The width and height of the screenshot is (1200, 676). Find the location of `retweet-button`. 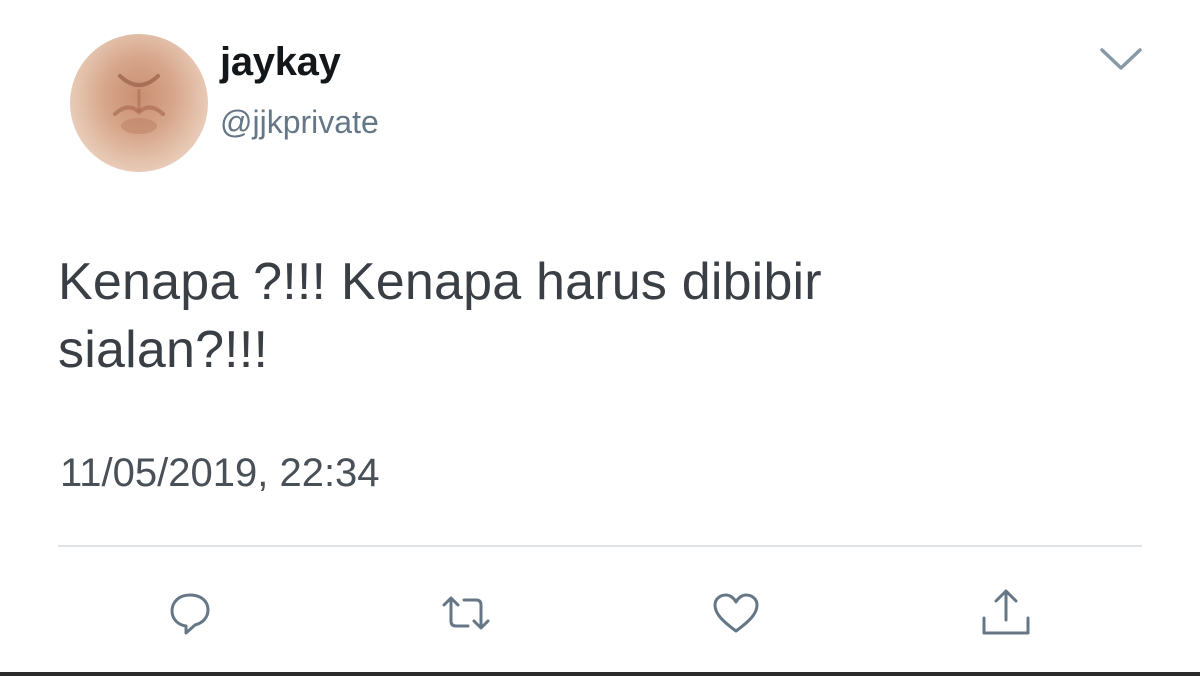

retweet-button is located at coordinates (466, 613).